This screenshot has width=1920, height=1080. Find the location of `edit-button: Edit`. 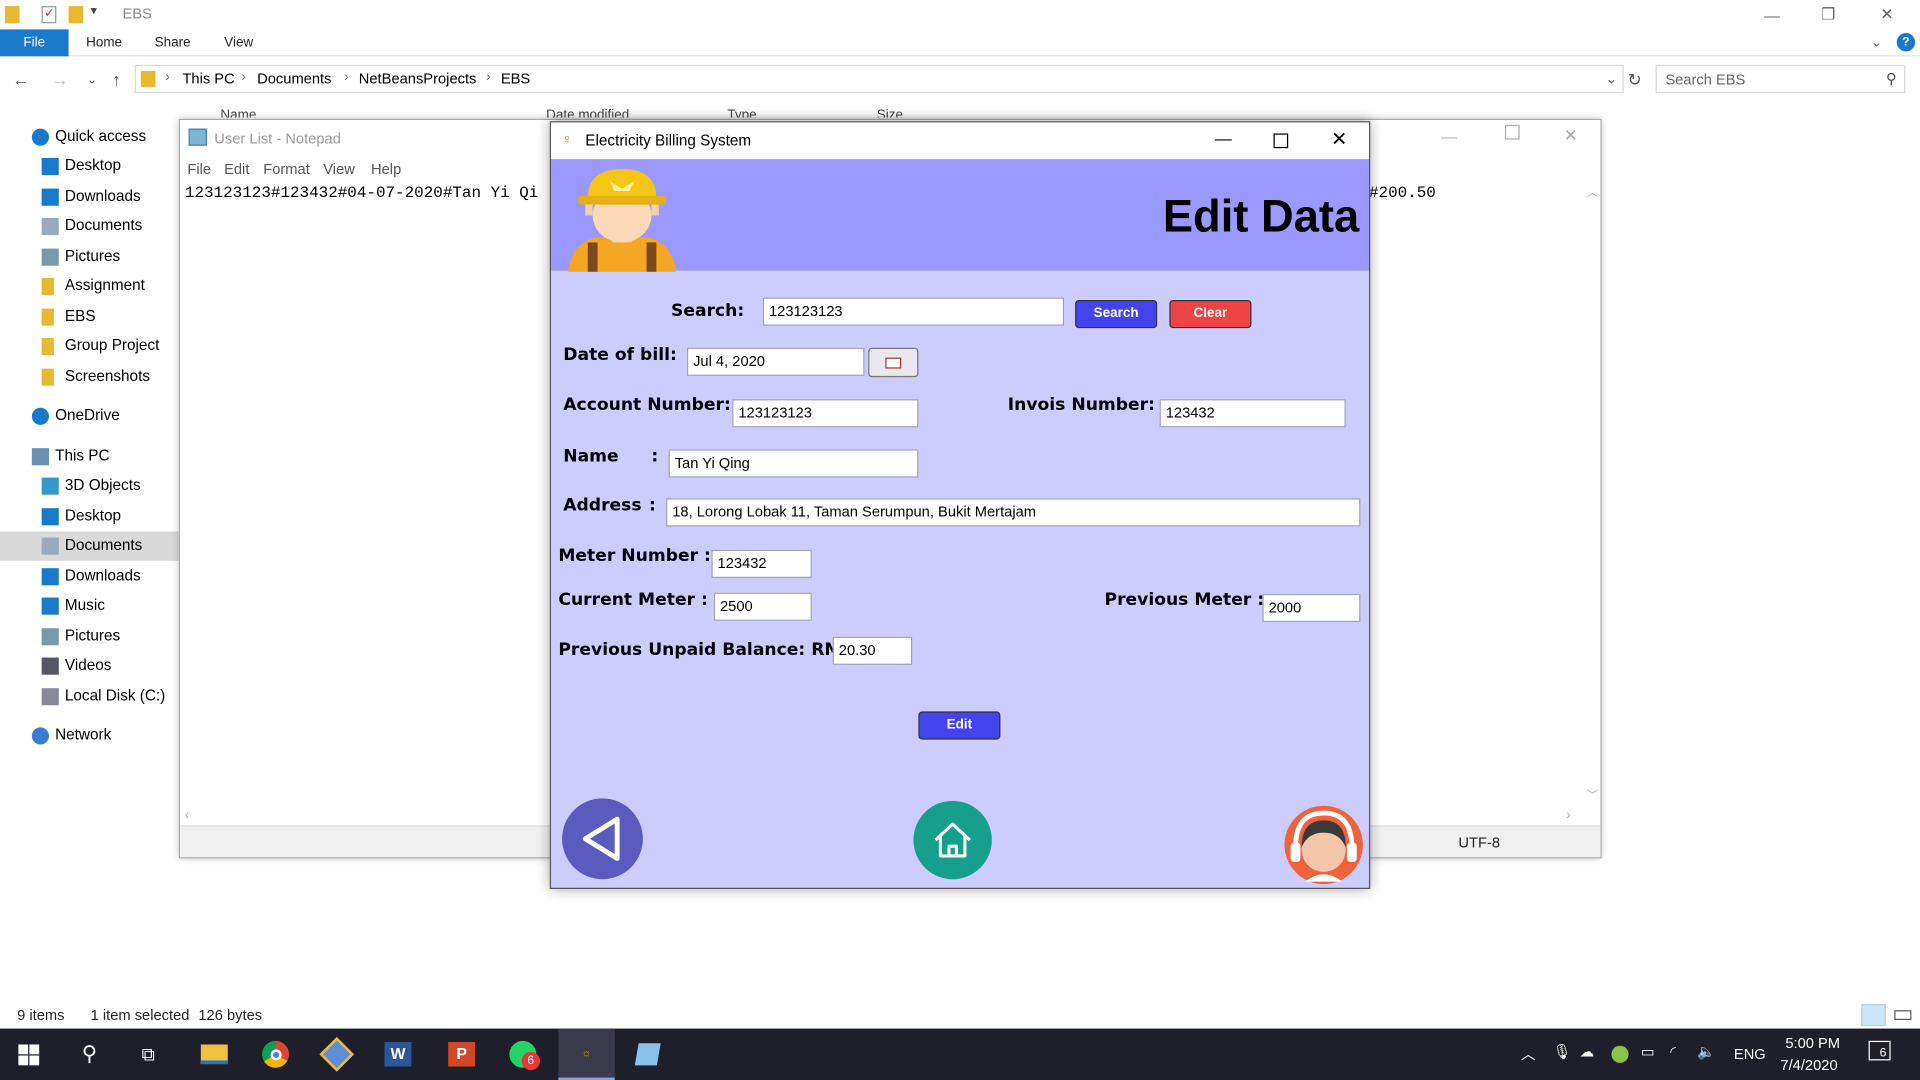

edit-button: Edit is located at coordinates (959, 725).